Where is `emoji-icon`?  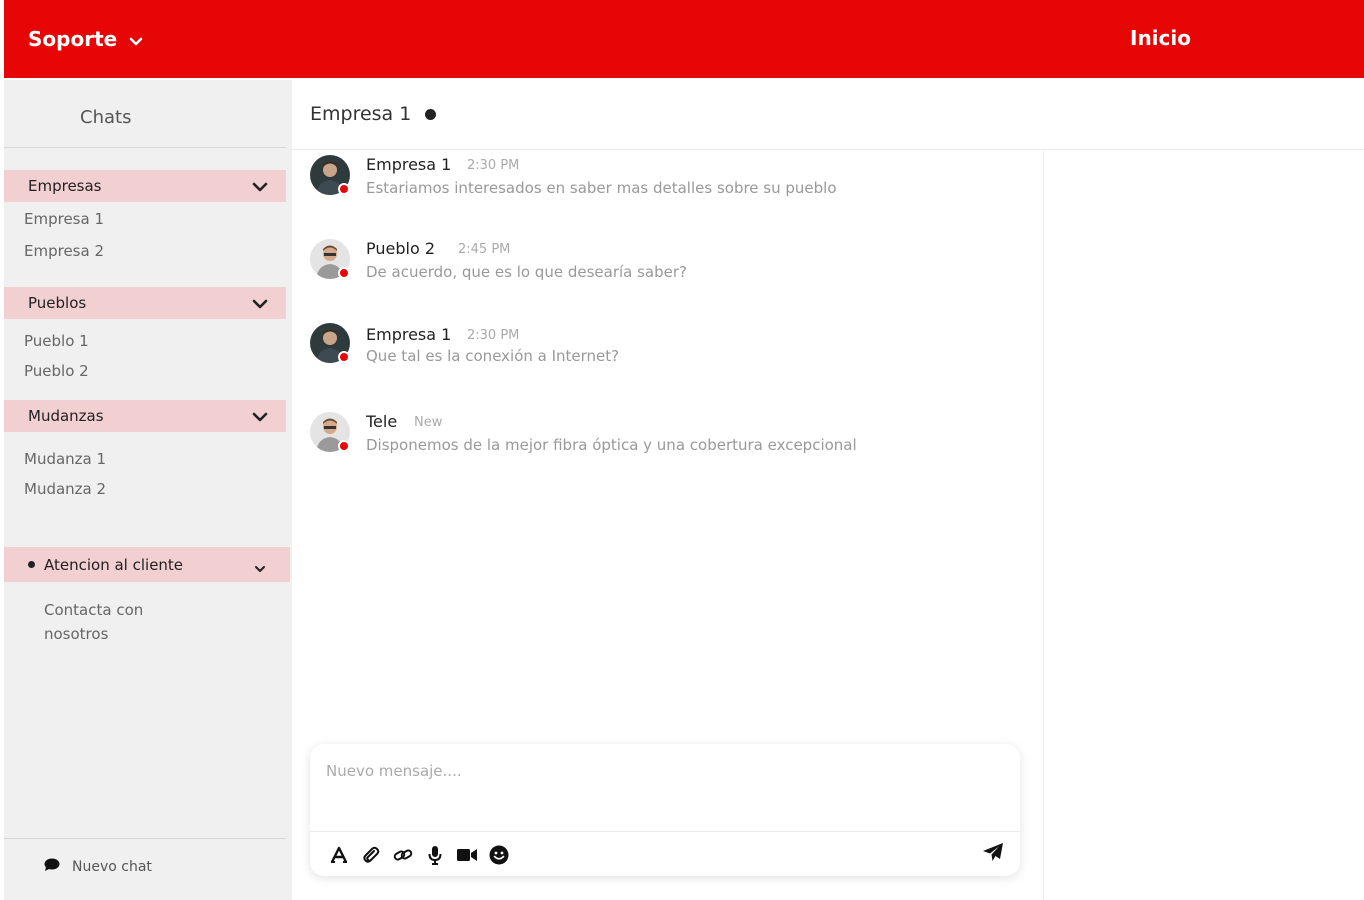
emoji-icon is located at coordinates (499, 855).